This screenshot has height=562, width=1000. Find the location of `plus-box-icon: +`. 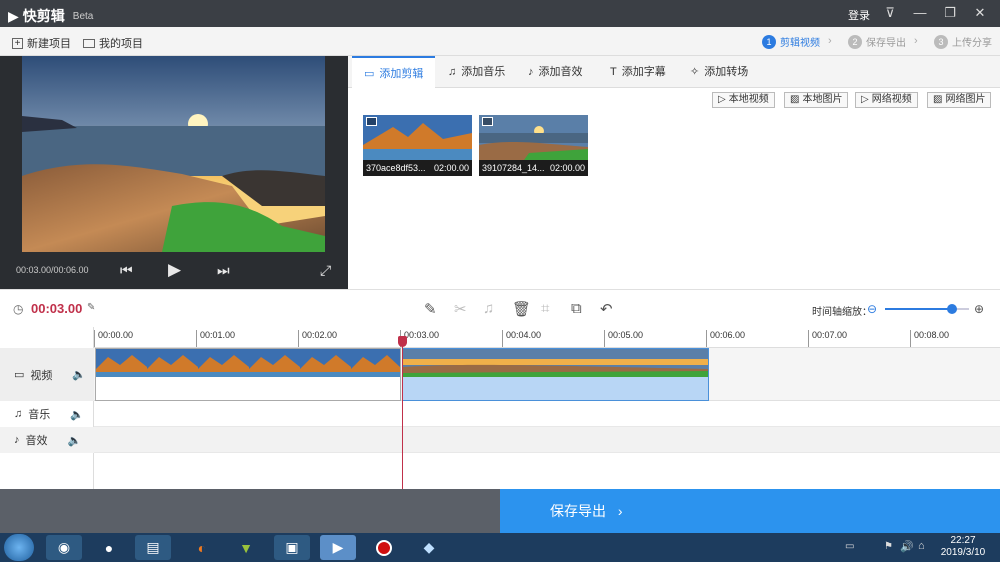

plus-box-icon: + is located at coordinates (17, 43).